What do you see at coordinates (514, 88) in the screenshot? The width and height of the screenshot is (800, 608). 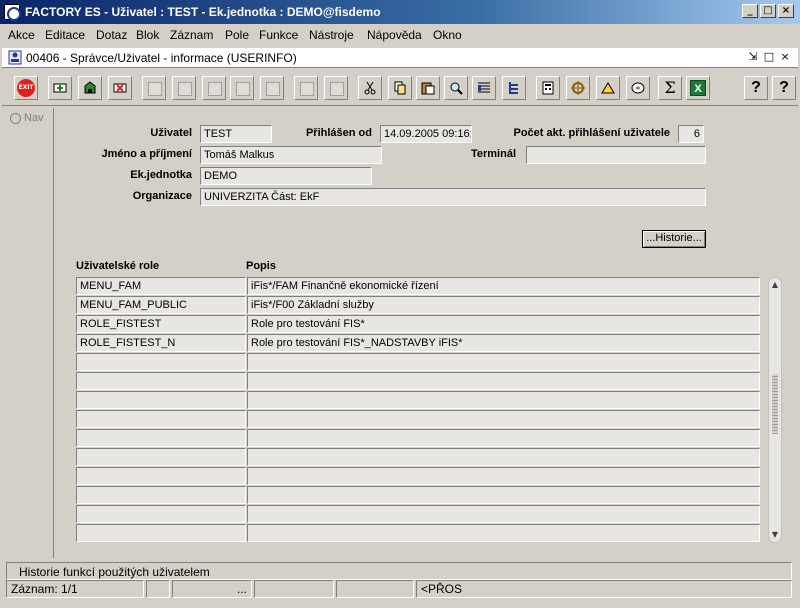 I see `tree-button` at bounding box center [514, 88].